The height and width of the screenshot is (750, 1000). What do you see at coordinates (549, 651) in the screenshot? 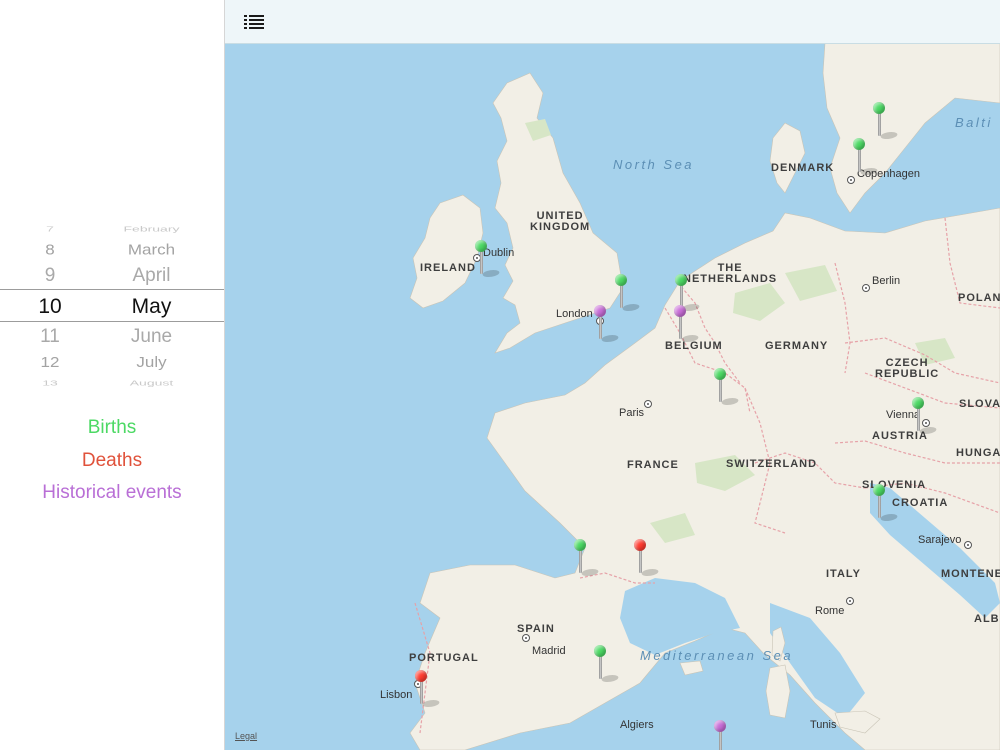
I see `city-label-madrid: Madrid` at bounding box center [549, 651].